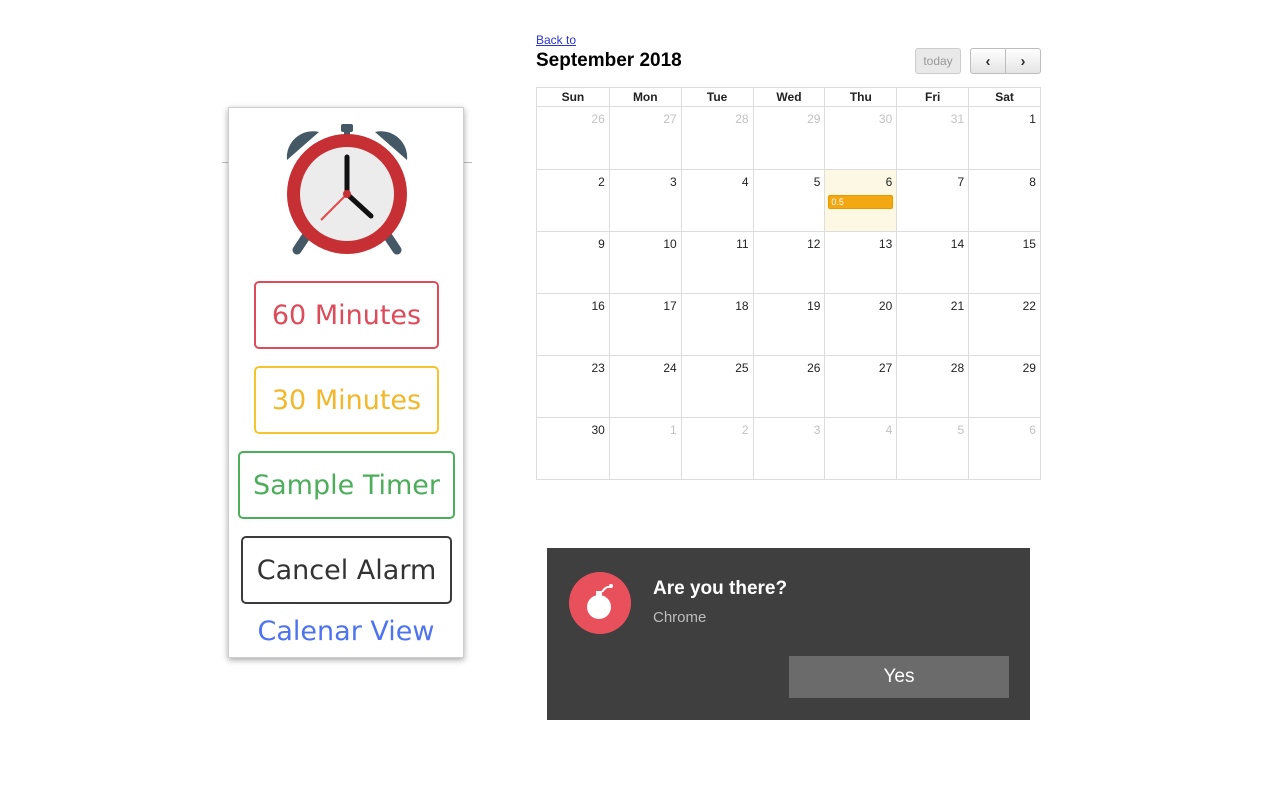 Image resolution: width=1280 pixels, height=800 pixels. I want to click on yes-button: Yes, so click(899, 677).